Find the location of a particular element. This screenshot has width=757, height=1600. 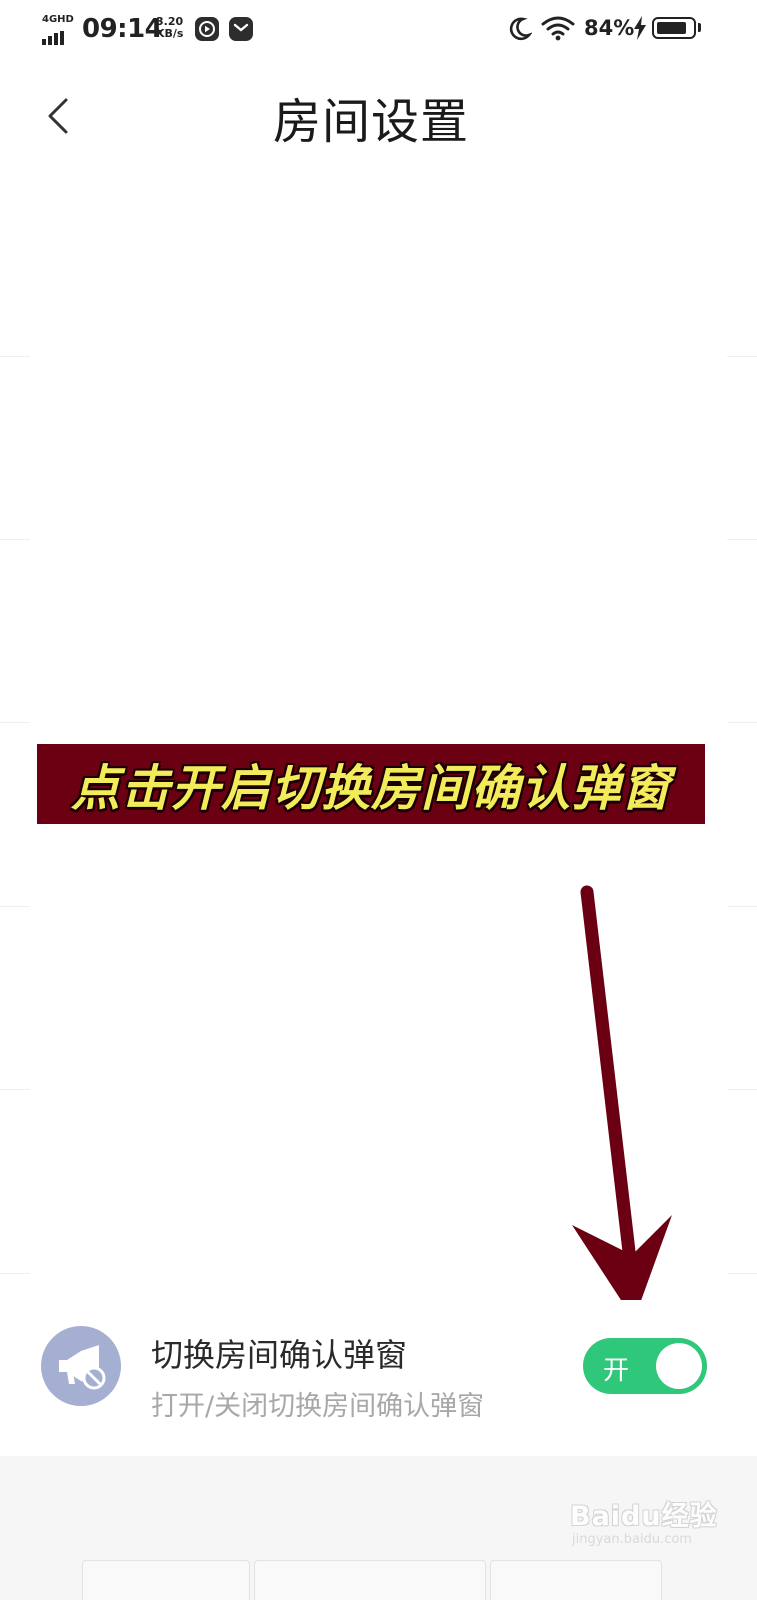

network-speed: 3.20 KB/s is located at coordinates (169, 28).